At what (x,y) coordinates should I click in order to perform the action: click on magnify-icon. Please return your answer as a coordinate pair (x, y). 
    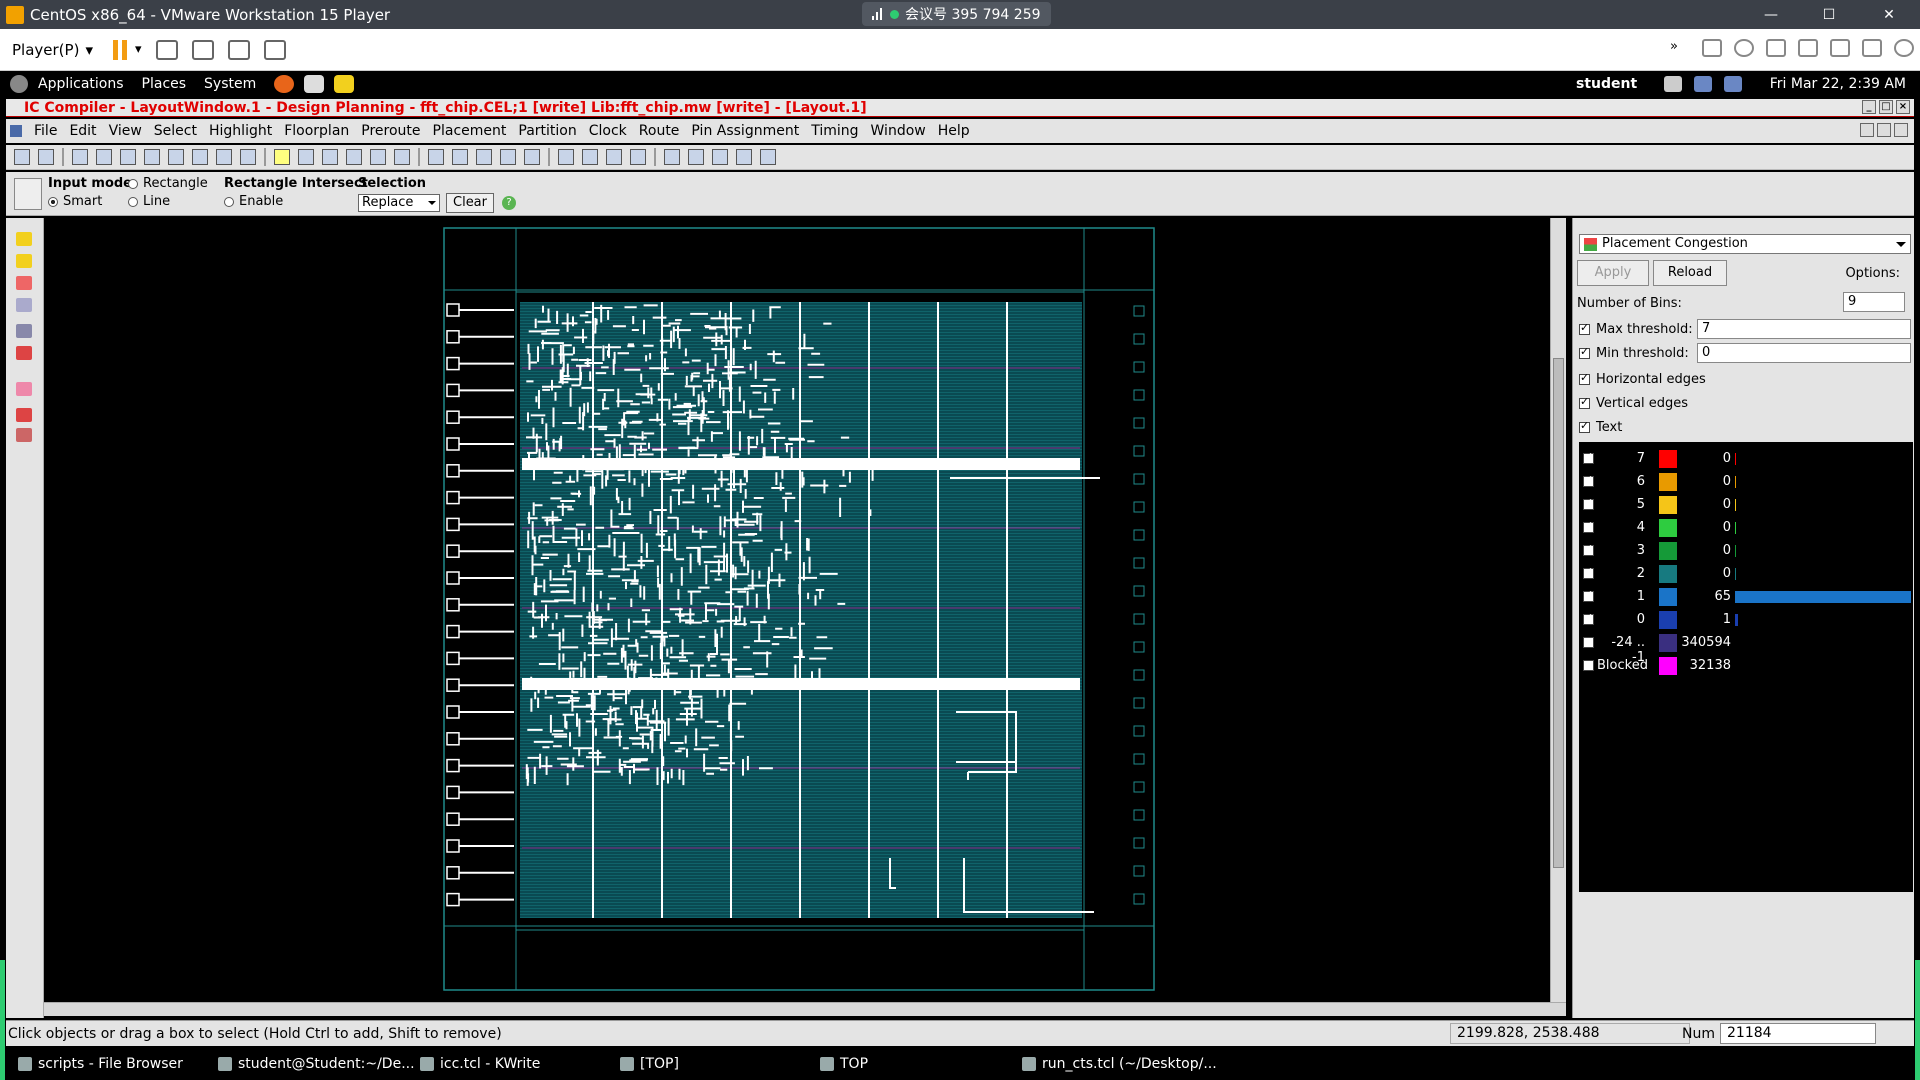
    Looking at the image, I should click on (508, 157).